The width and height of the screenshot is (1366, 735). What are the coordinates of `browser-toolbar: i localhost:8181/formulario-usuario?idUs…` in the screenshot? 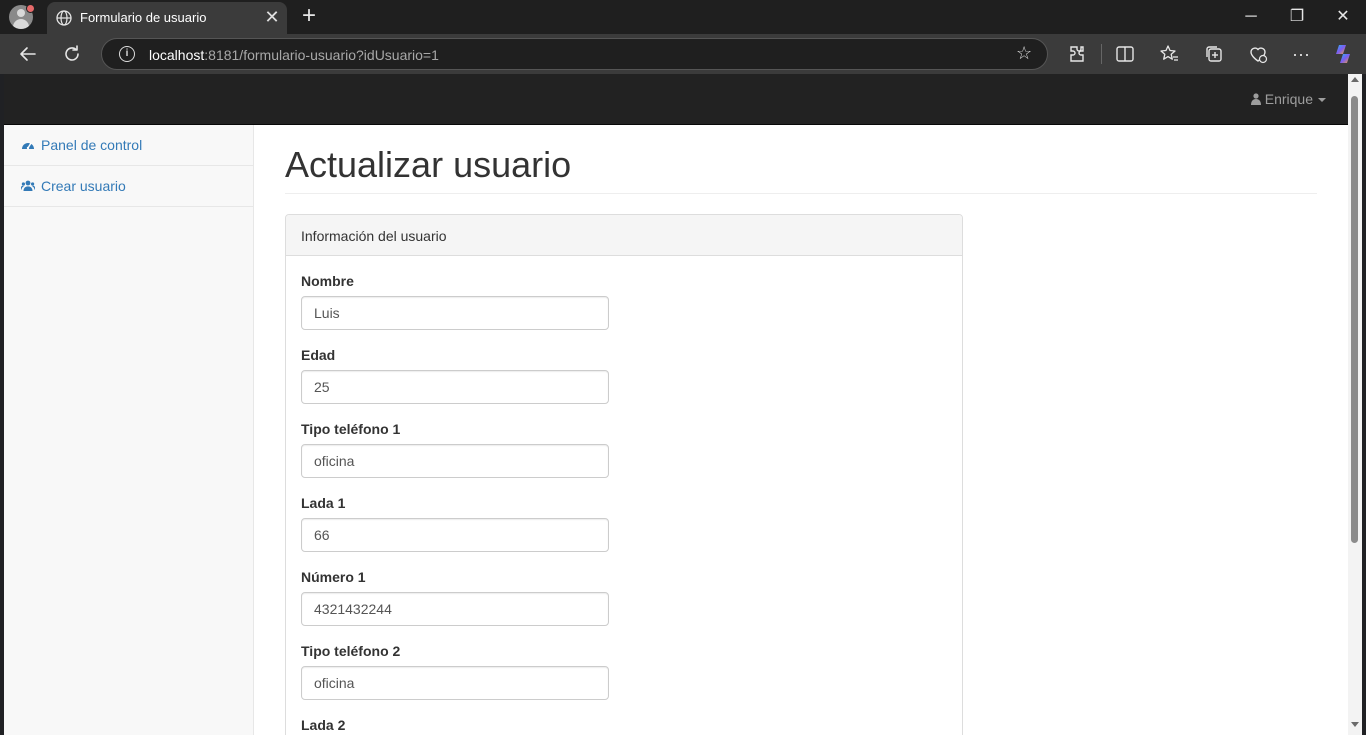 It's located at (683, 54).